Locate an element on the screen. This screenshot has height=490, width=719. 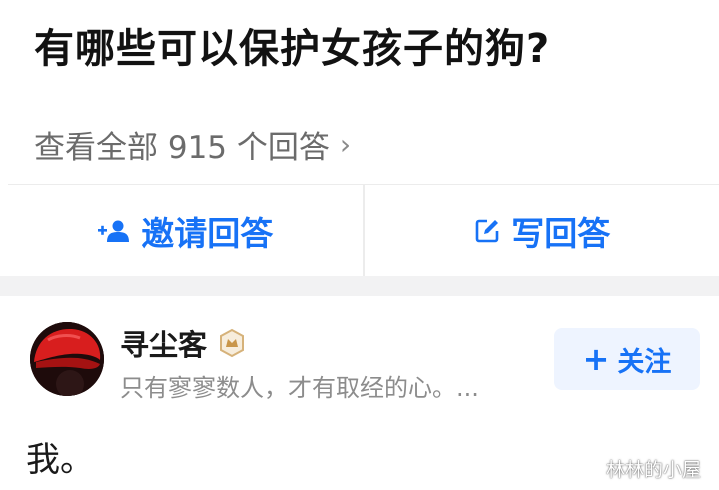
question-title: 有哪些可以保护女孩子的狗? is located at coordinates (292, 49).